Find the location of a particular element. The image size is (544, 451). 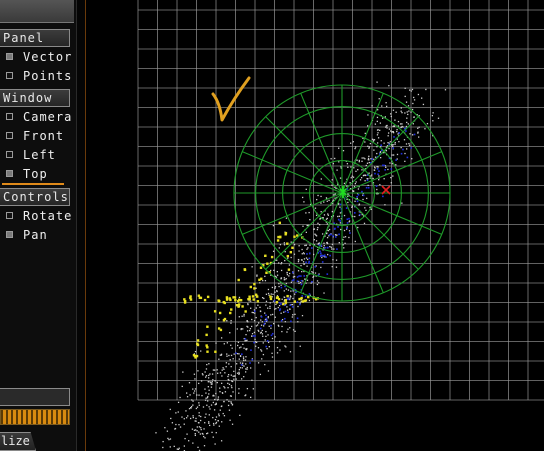

vector-checkbox is located at coordinates (9, 56).